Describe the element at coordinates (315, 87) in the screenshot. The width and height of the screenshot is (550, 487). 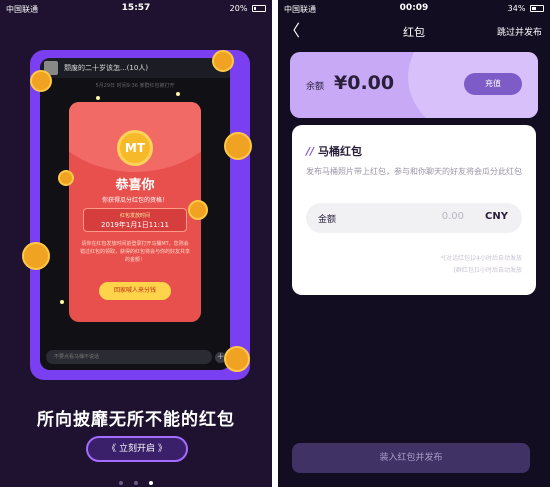
I see `balance-label: 余额` at that location.